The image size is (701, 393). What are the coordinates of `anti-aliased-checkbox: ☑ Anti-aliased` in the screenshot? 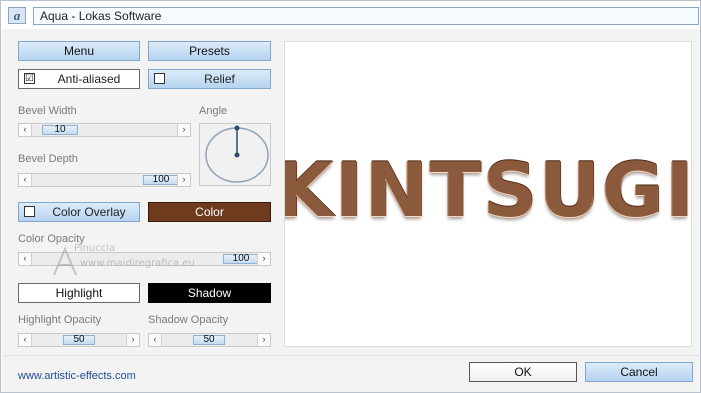 It's located at (79, 79).